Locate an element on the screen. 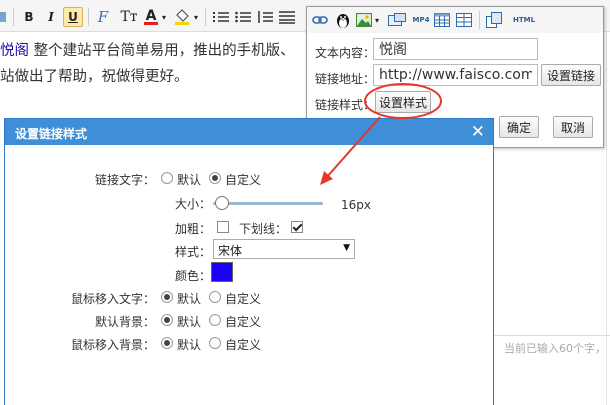 This screenshot has width=610, height=405. ordered-list-icon is located at coordinates (221, 17).